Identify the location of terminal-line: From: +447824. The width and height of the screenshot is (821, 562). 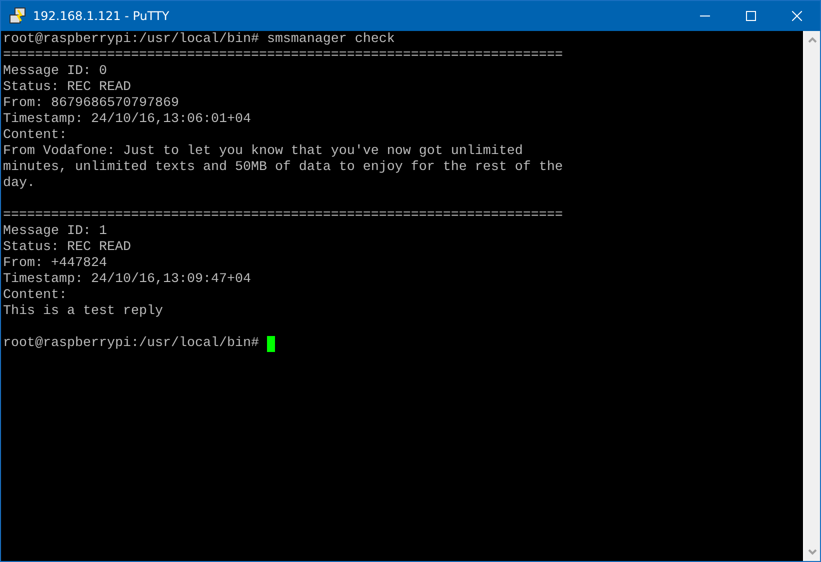
(55, 264).